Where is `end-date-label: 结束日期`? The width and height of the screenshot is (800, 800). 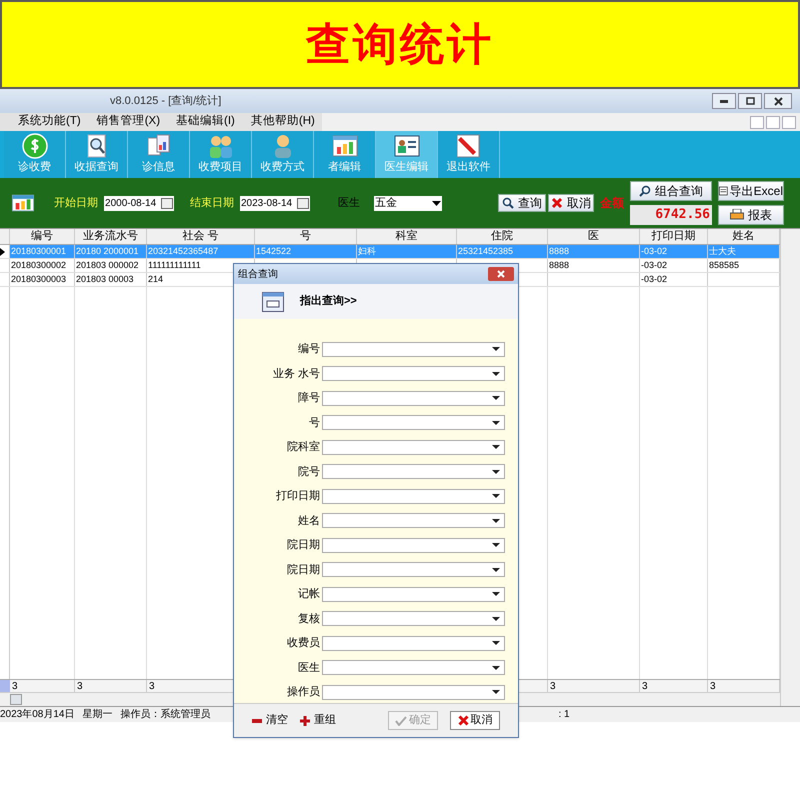 end-date-label: 结束日期 is located at coordinates (212, 203).